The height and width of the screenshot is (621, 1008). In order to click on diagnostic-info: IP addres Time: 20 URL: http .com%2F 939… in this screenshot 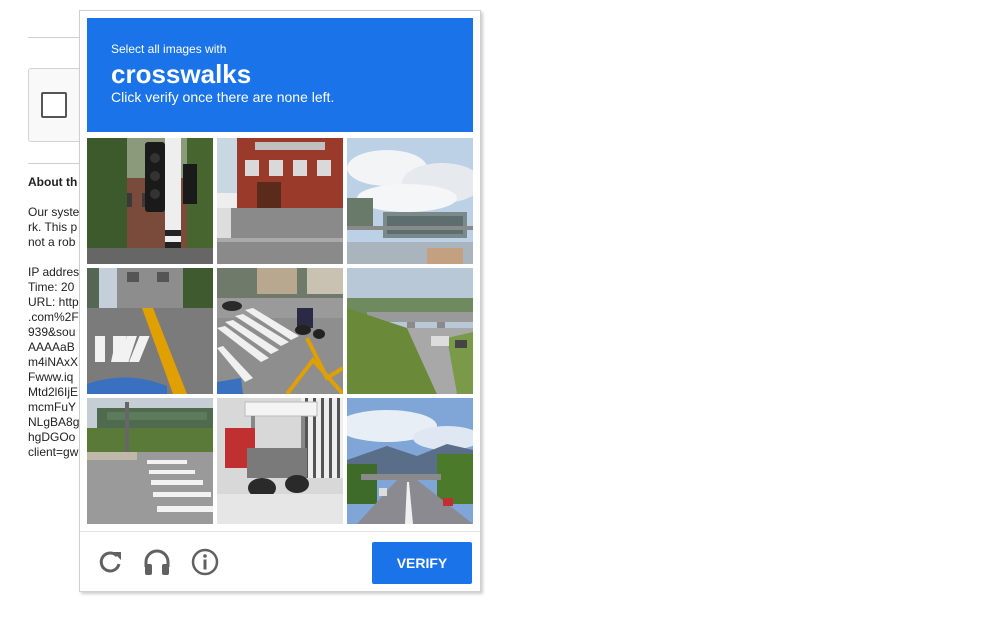, I will do `click(54, 362)`.